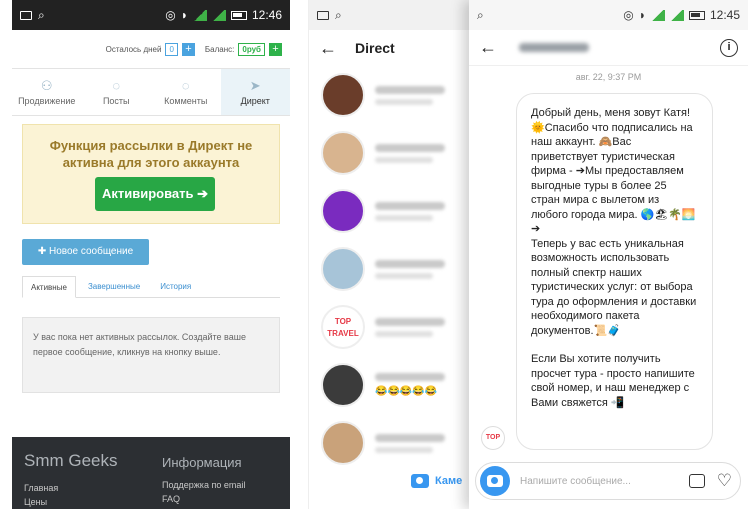  I want to click on heart-icon: ♡, so click(724, 481).